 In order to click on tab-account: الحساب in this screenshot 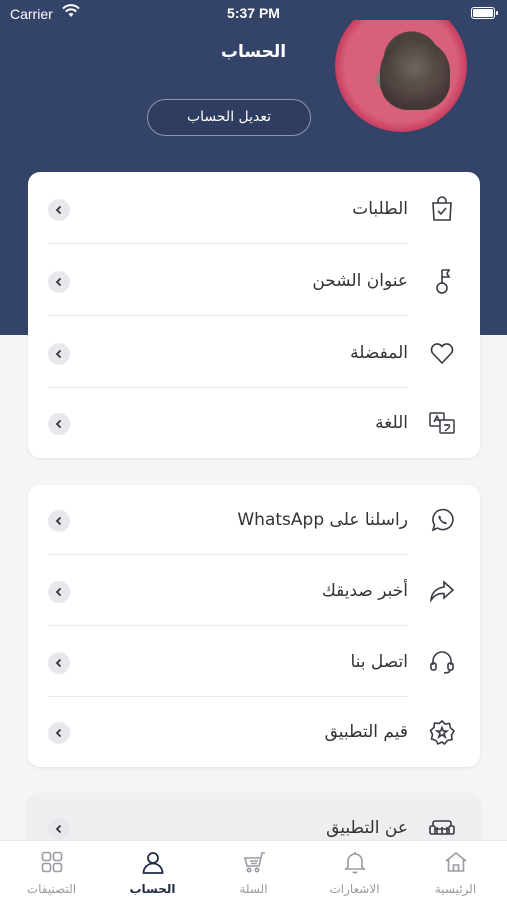, I will do `click(152, 870)`.